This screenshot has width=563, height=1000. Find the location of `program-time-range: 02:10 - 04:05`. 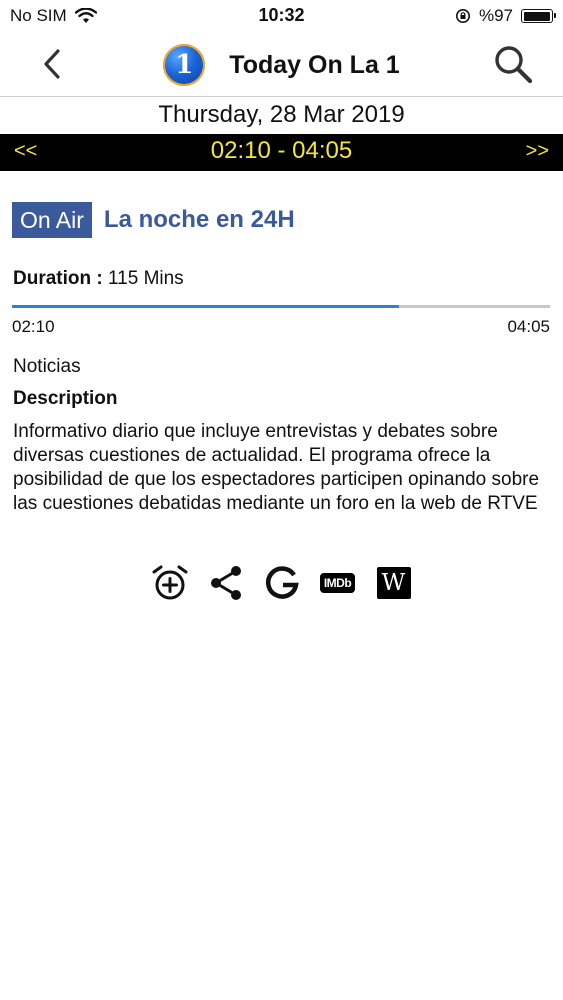

program-time-range: 02:10 - 04:05 is located at coordinates (281, 150).